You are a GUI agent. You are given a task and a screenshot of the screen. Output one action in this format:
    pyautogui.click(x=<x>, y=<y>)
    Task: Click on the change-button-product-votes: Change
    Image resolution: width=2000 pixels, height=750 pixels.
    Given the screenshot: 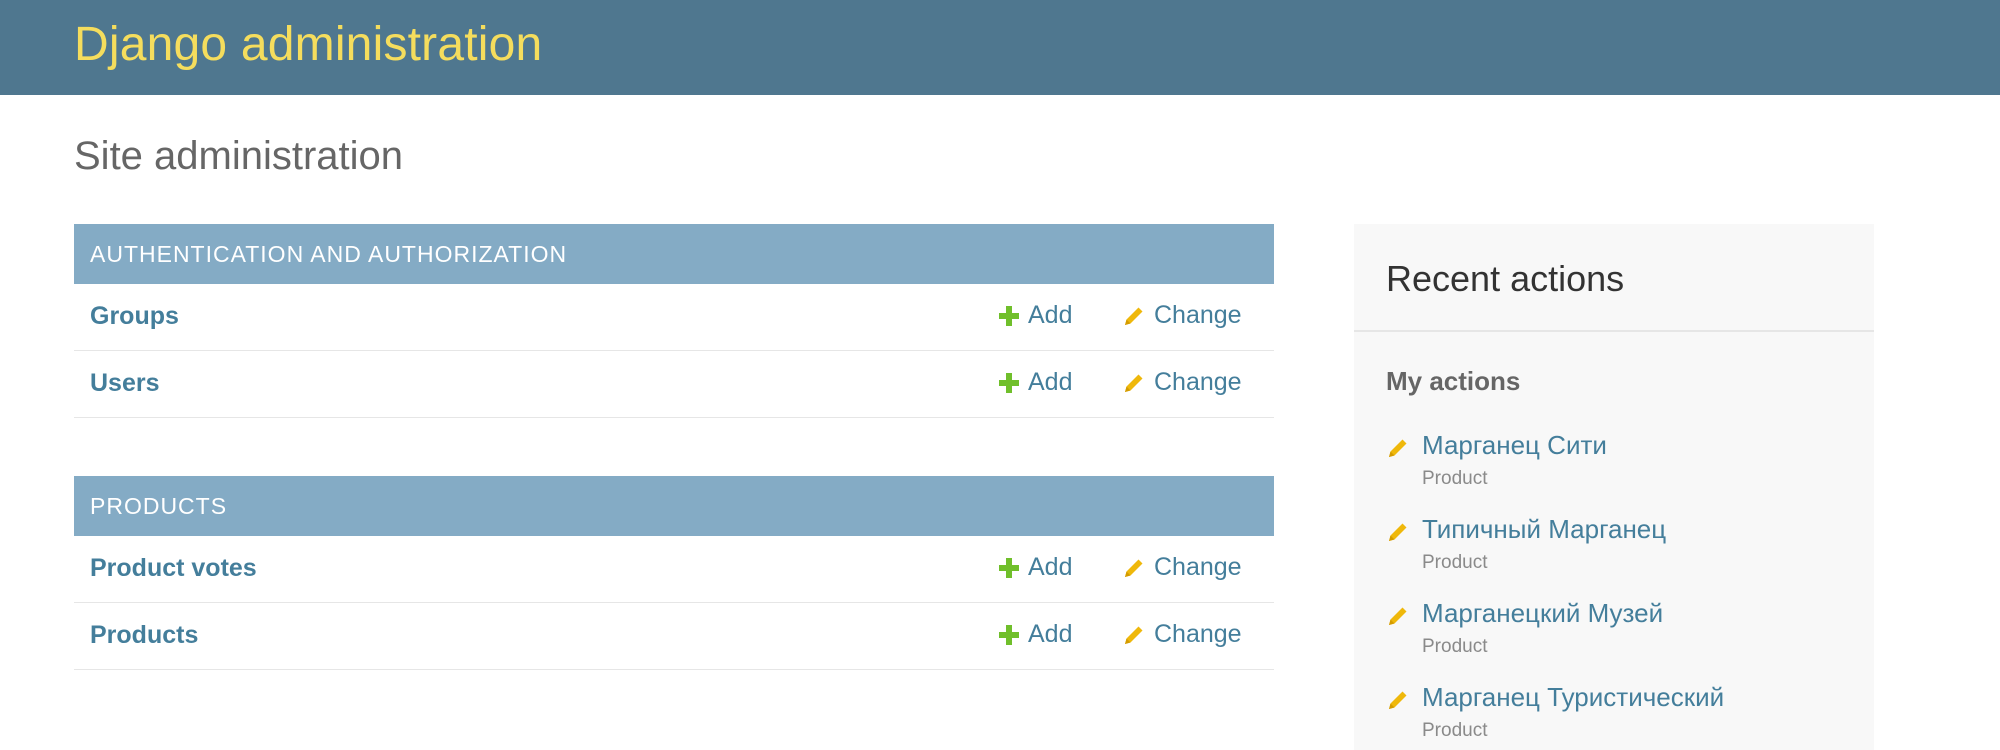 What is the action you would take?
    pyautogui.click(x=1182, y=567)
    